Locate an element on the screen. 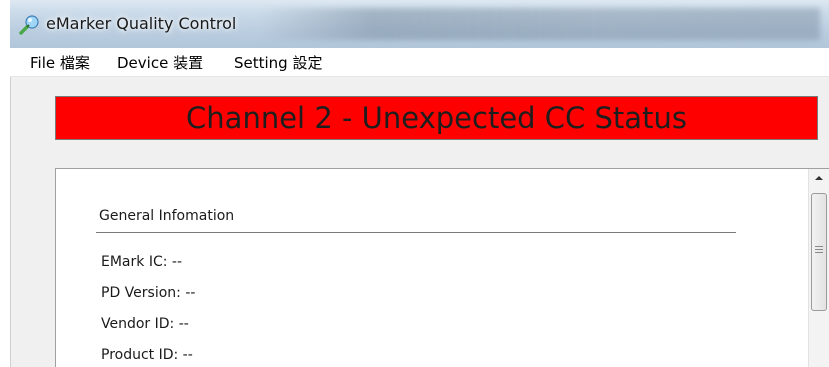  status-banner: Channel 2 - Unexpected CC Status is located at coordinates (436, 118).